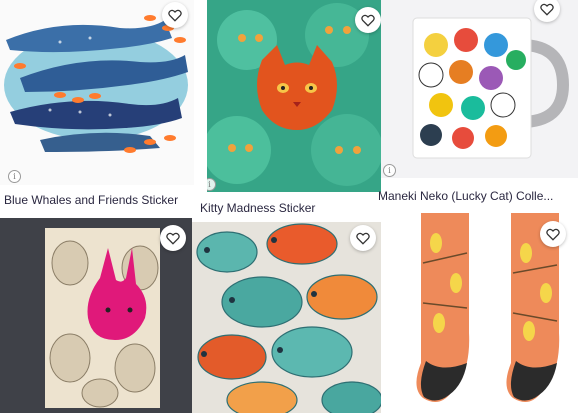  I want to click on product-card-maneki-neko: i, so click(479, 89).